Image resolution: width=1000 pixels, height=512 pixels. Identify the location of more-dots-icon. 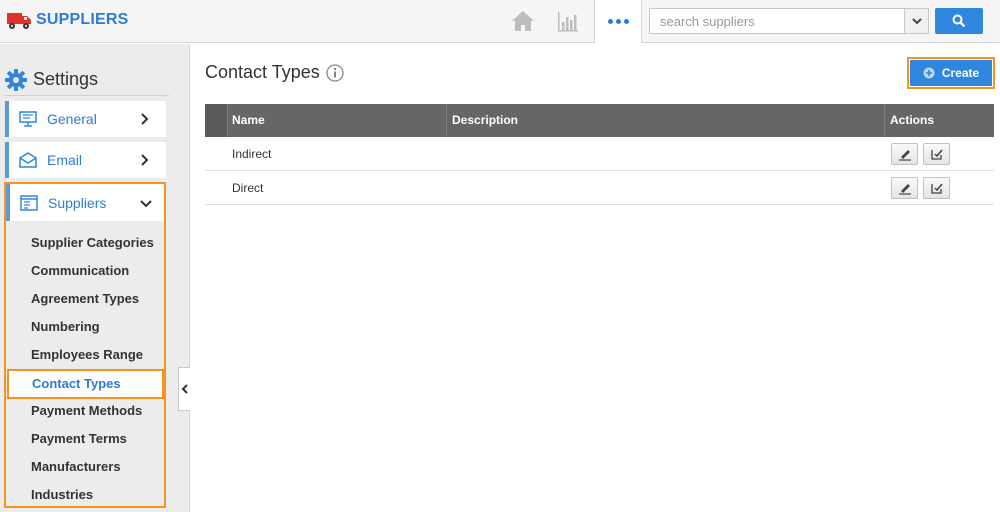
(618, 21).